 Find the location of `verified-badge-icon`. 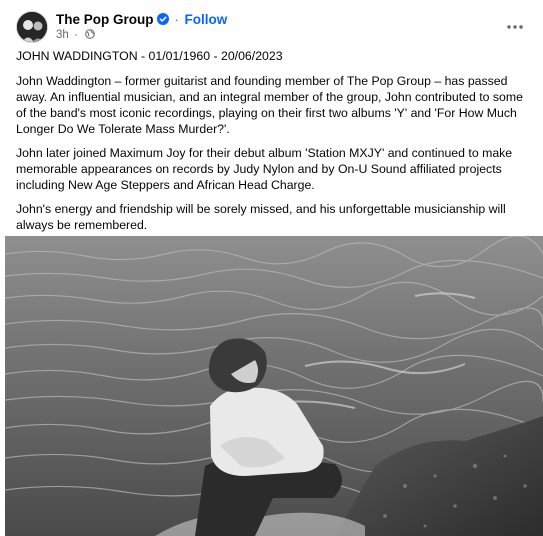

verified-badge-icon is located at coordinates (162, 19).